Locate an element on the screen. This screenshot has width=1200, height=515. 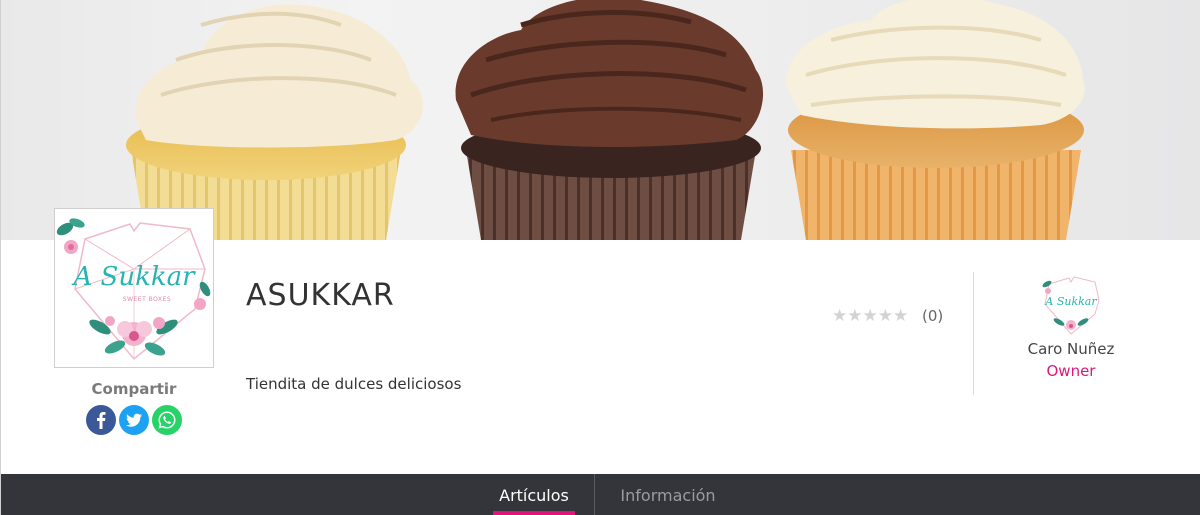
rating-stars-icon: ★★★★★ is located at coordinates (870, 316).